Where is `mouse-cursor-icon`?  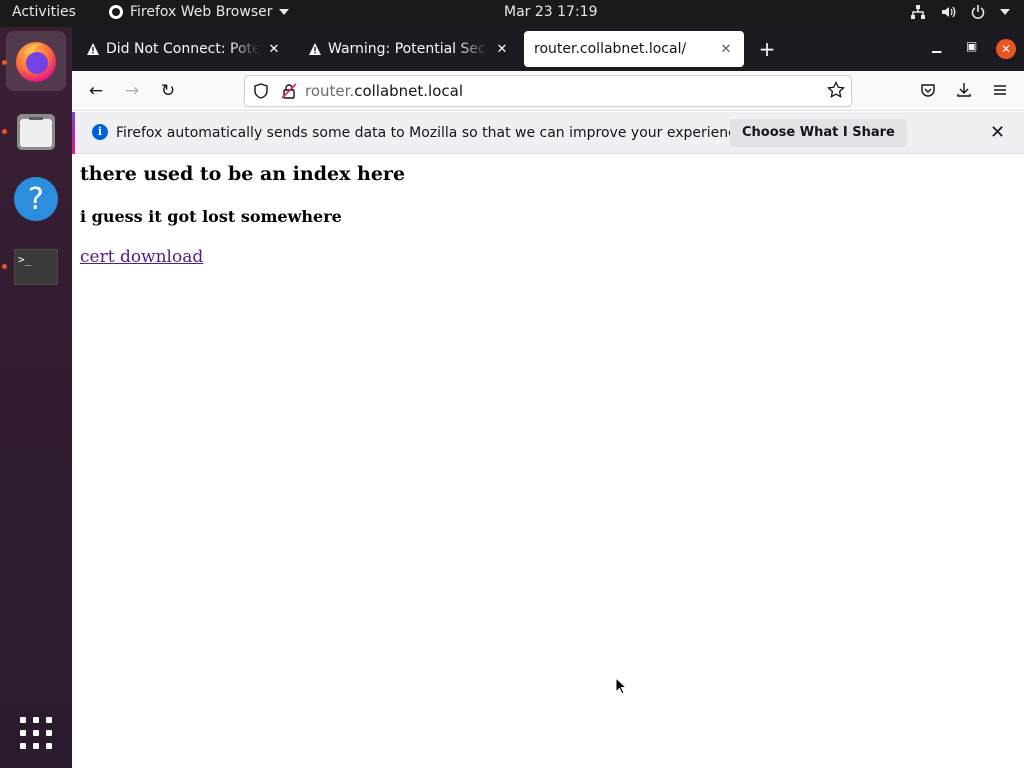 mouse-cursor-icon is located at coordinates (621, 686).